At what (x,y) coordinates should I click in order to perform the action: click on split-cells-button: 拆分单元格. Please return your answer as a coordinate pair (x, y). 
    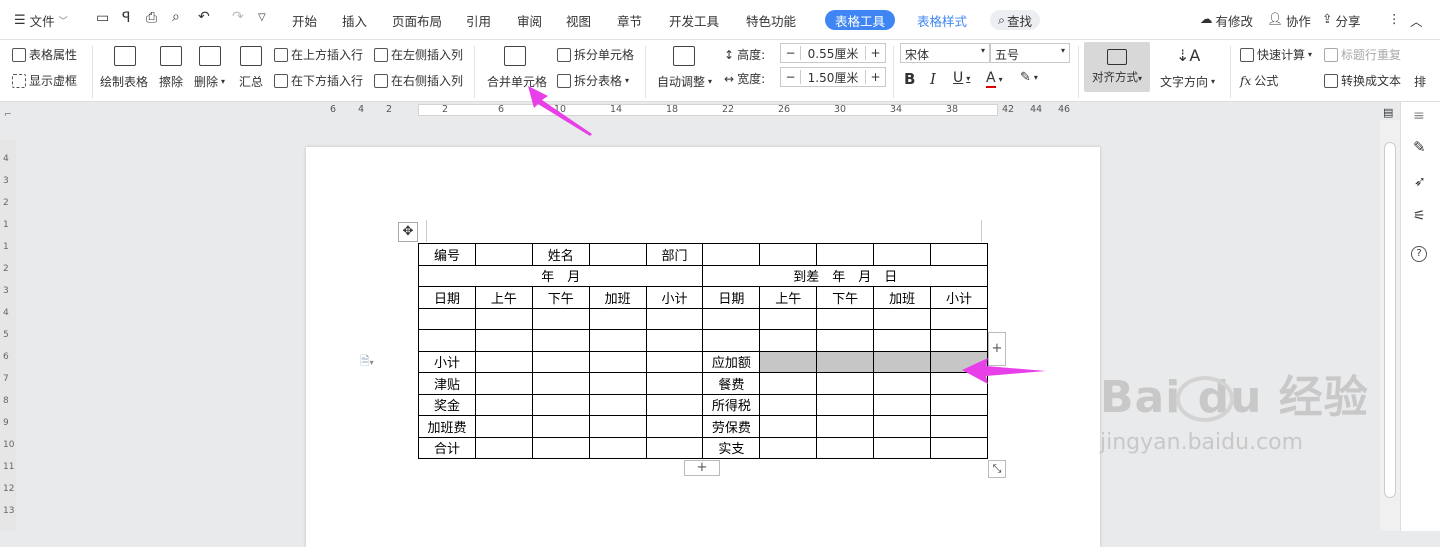
    Looking at the image, I should click on (595, 54).